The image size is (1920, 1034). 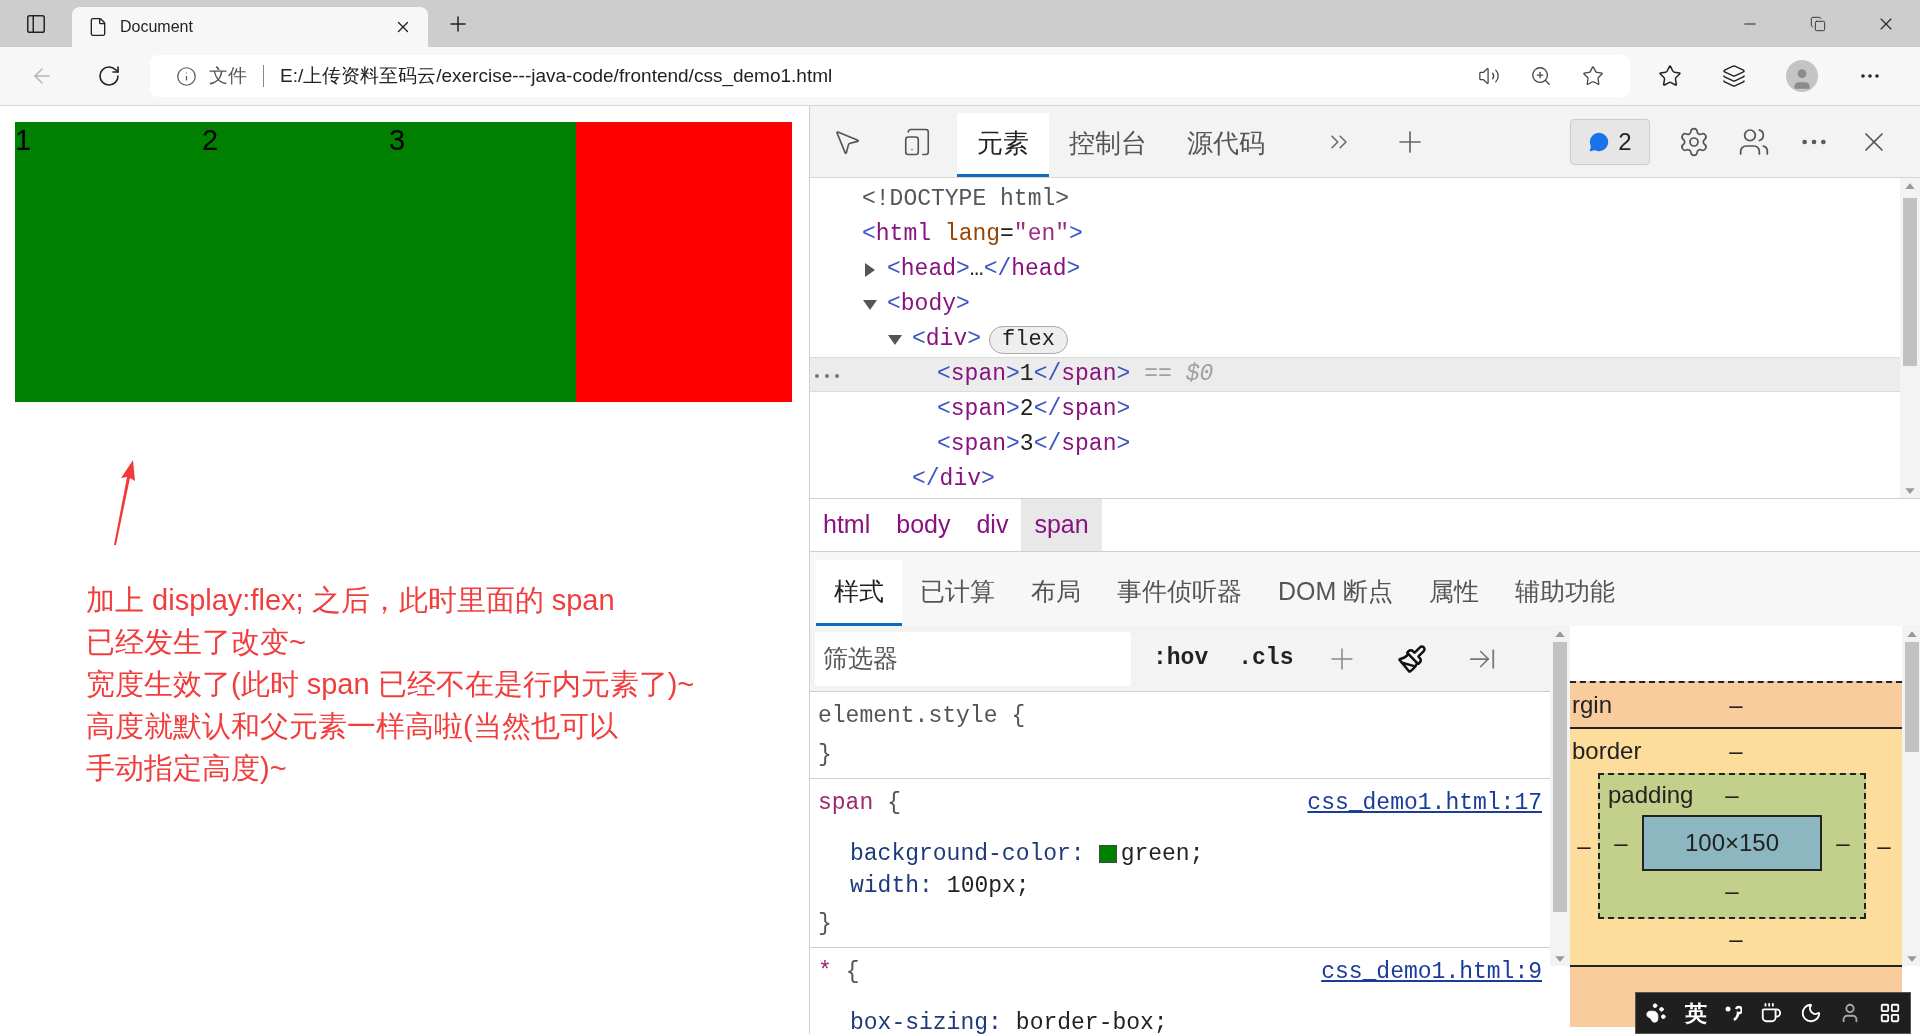 What do you see at coordinates (847, 525) in the screenshot?
I see `breadcrumb: html` at bounding box center [847, 525].